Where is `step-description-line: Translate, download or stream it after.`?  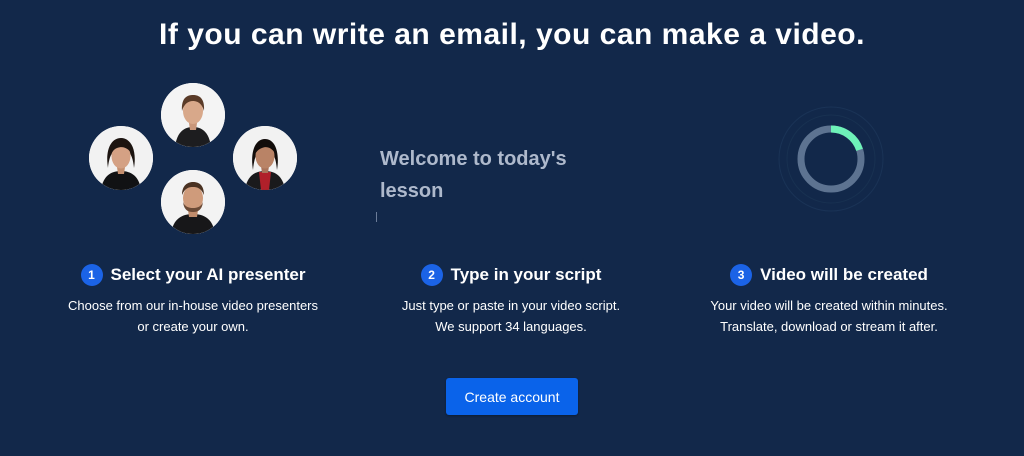
step-description-line: Translate, download or stream it after. is located at coordinates (829, 326).